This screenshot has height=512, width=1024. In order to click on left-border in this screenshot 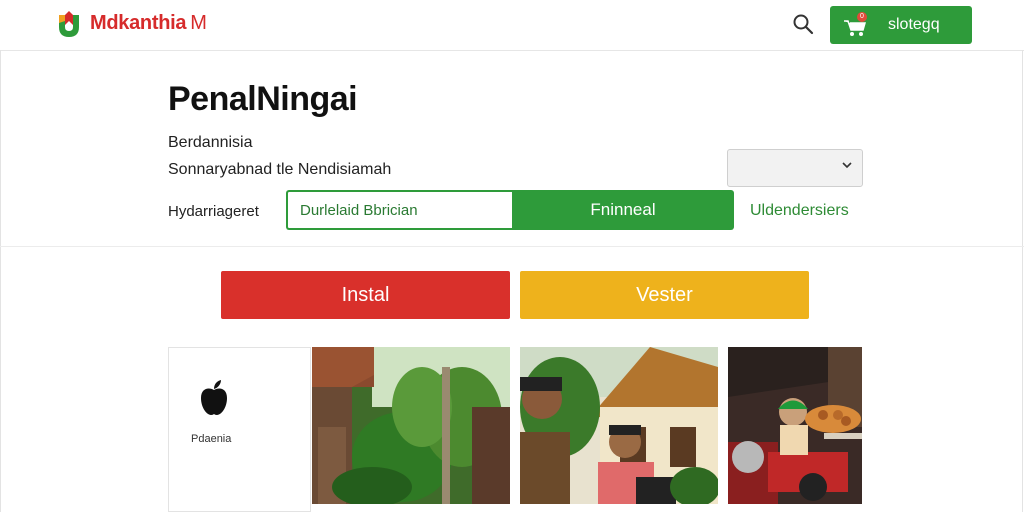, I will do `click(0, 281)`.